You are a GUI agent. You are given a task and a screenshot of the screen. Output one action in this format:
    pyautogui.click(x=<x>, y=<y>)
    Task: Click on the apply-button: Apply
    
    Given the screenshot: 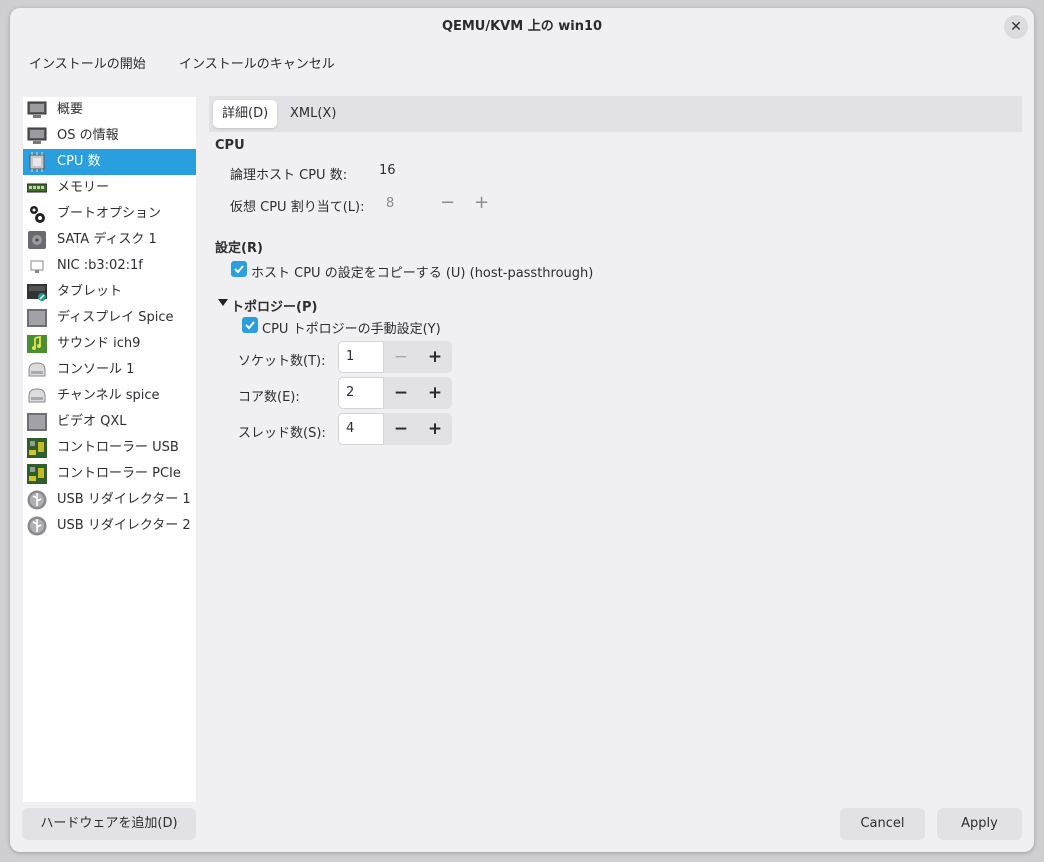 What is the action you would take?
    pyautogui.click(x=979, y=824)
    